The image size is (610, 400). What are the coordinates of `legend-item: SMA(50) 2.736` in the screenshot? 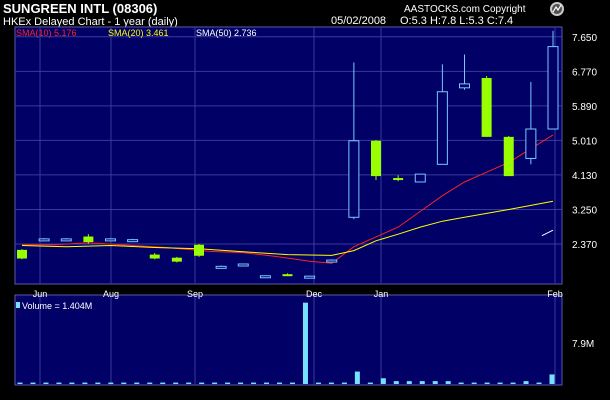 It's located at (226, 33).